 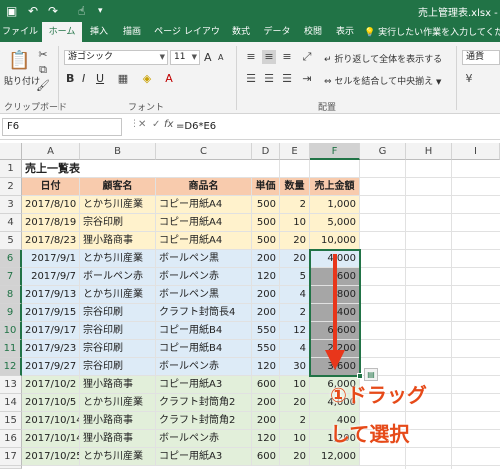 What do you see at coordinates (11, 457) in the screenshot?
I see `row-header: 17` at bounding box center [11, 457].